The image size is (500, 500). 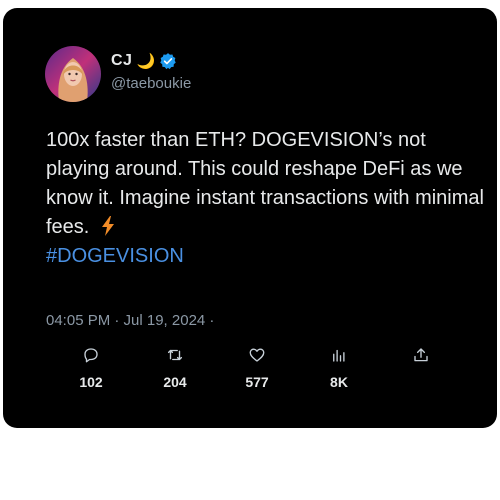 I want to click on verified-badge-icon, so click(x=168, y=61).